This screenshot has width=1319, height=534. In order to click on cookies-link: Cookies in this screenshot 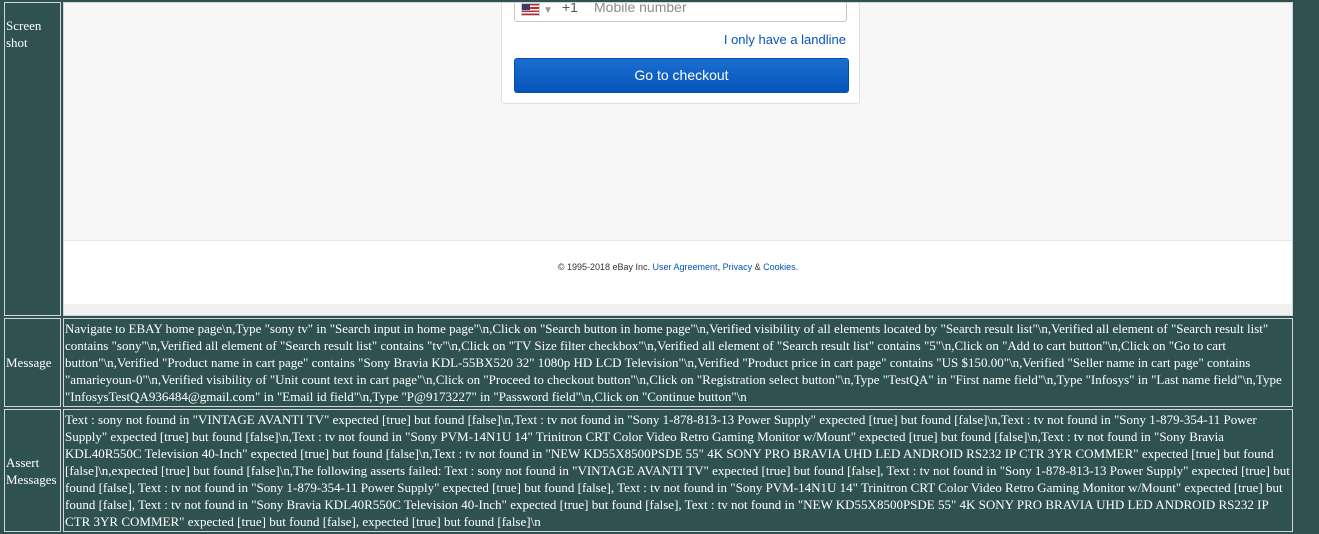, I will do `click(779, 267)`.